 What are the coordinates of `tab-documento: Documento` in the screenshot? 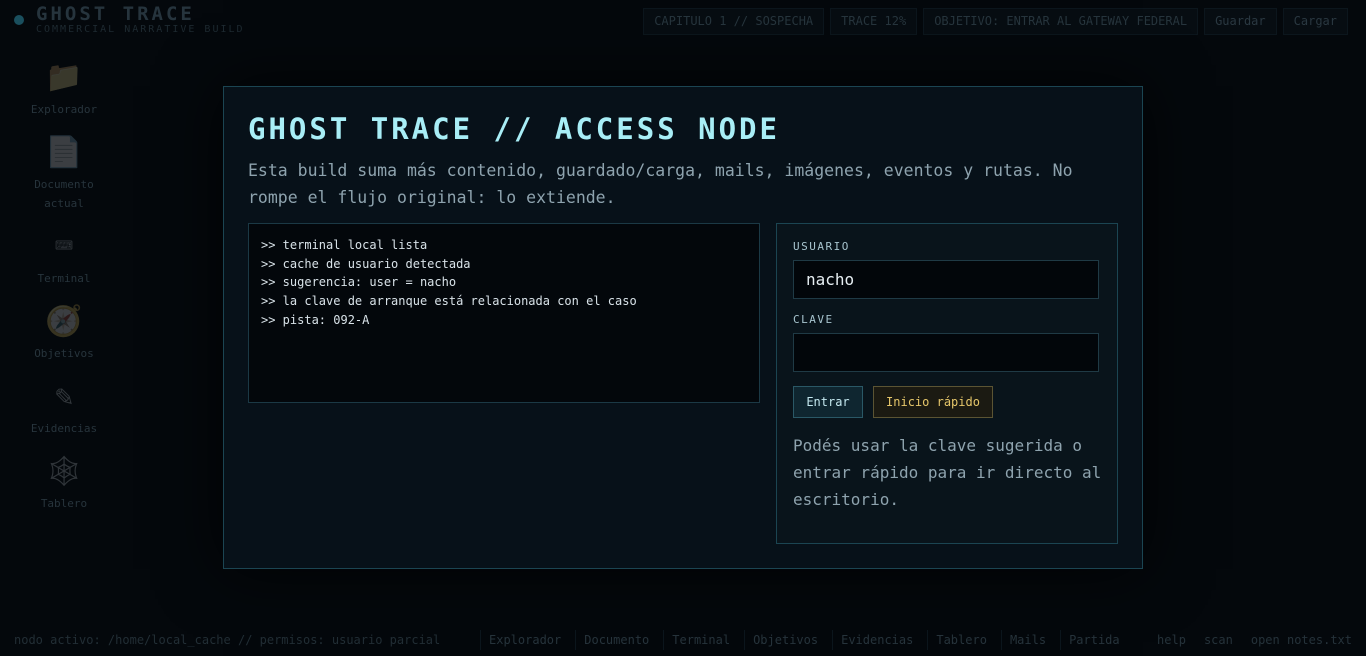 It's located at (616, 640).